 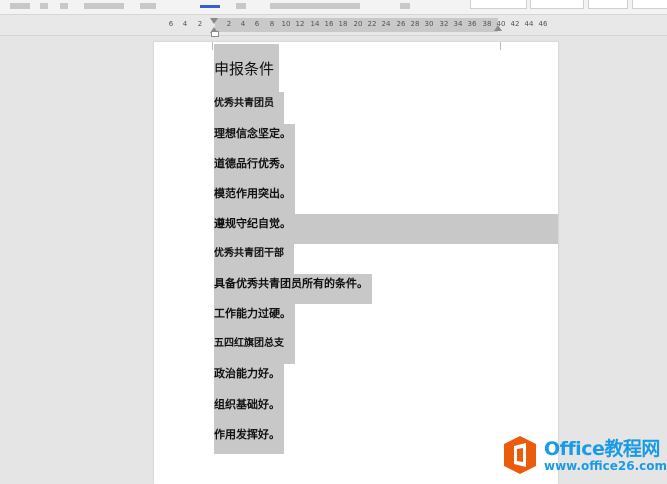 What do you see at coordinates (247, 405) in the screenshot?
I see `paragraph-line: 组织基础好。` at bounding box center [247, 405].